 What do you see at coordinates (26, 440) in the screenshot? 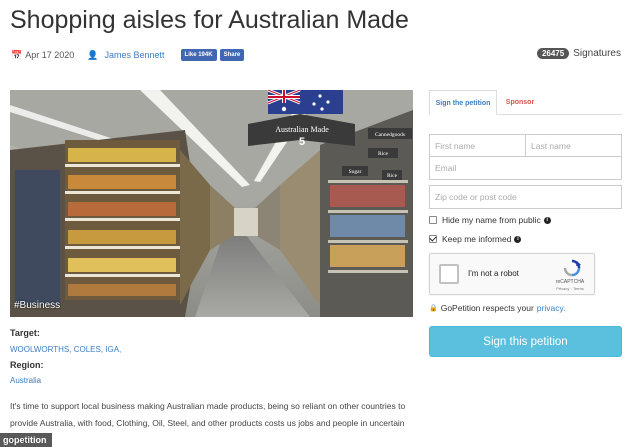
I see `gopetition-watermark: gopetition` at bounding box center [26, 440].